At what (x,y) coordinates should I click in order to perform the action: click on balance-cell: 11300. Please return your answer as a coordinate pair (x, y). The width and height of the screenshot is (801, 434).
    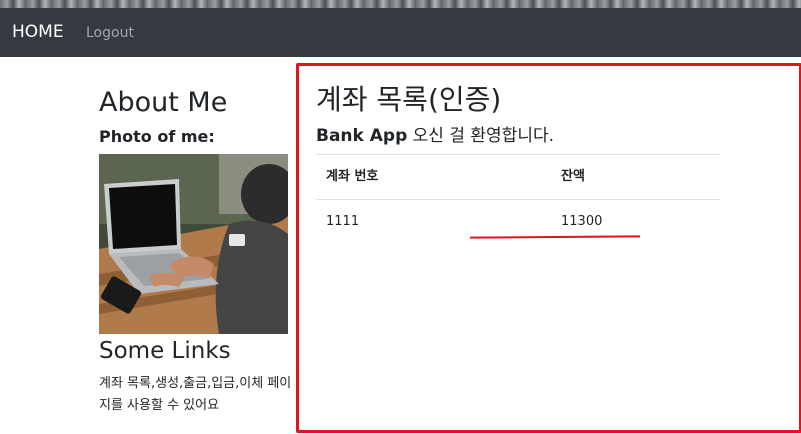
    Looking at the image, I should click on (582, 221).